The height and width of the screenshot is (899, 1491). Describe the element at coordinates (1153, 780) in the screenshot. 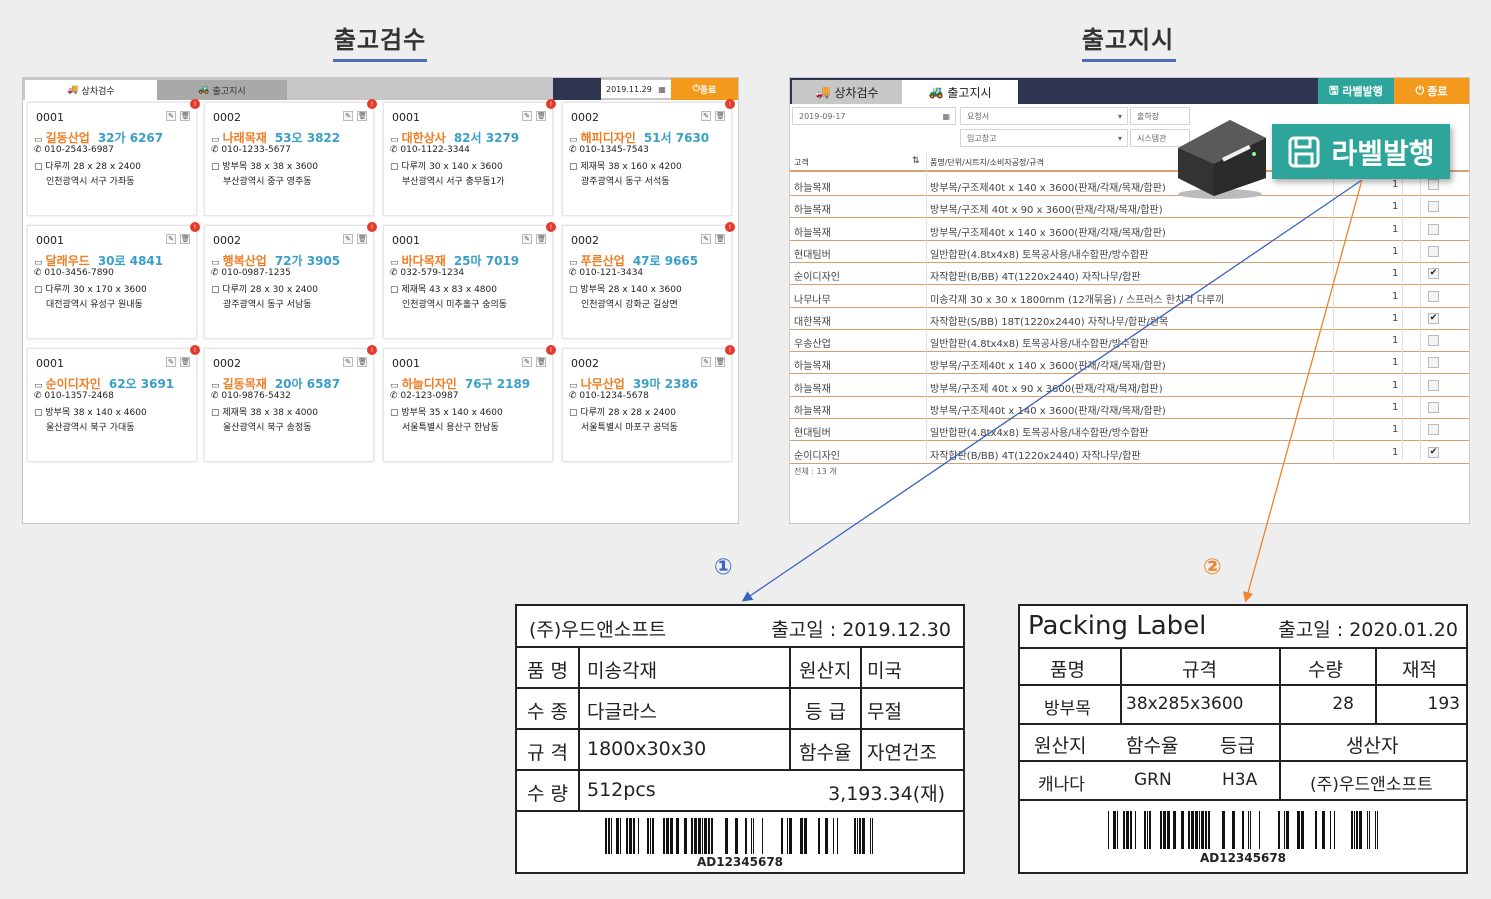

I see `val-moisture: GRN` at that location.